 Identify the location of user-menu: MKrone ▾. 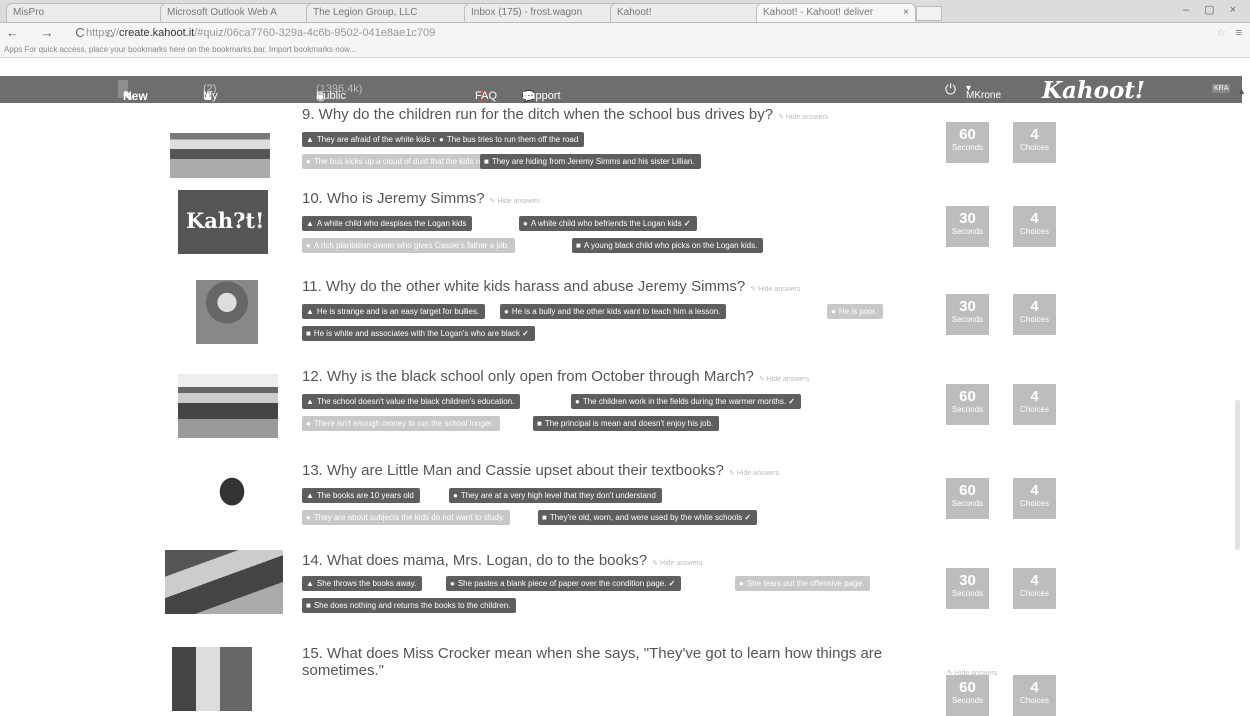
(983, 92).